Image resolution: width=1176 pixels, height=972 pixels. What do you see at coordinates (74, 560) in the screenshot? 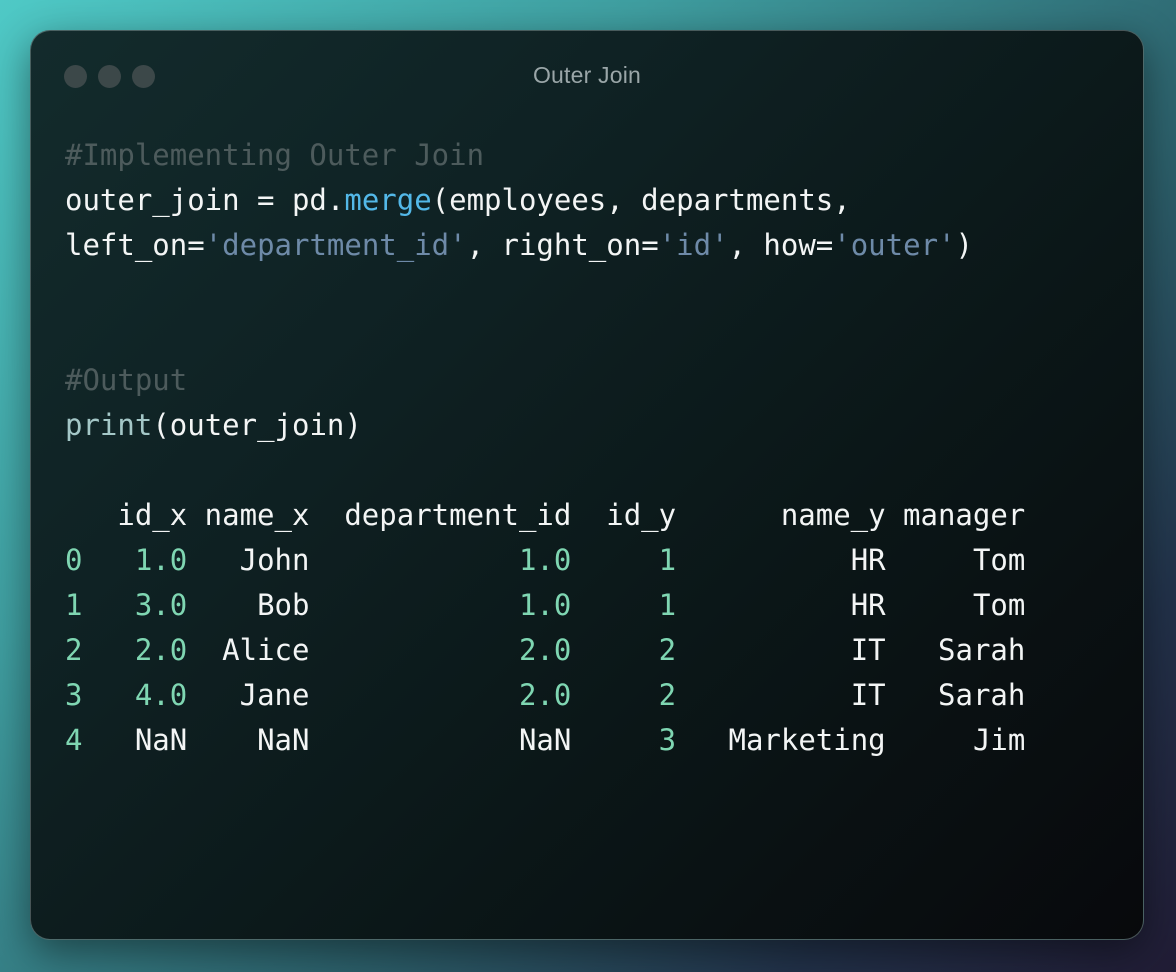
I see `row-index: 0` at bounding box center [74, 560].